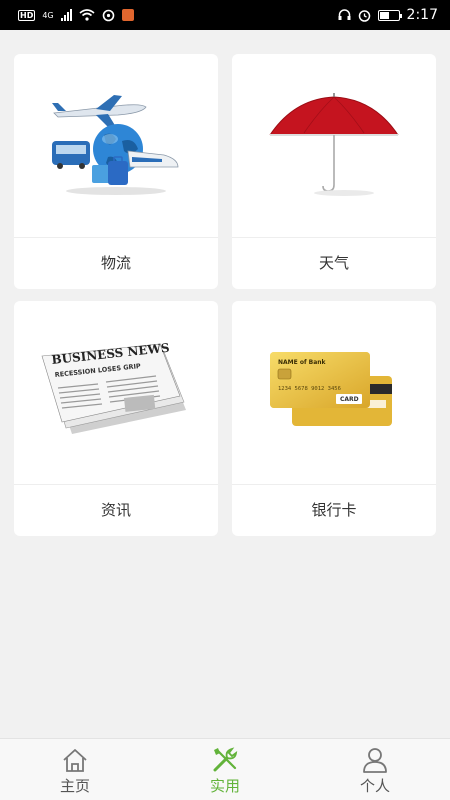 This screenshot has width=450, height=800. What do you see at coordinates (108, 15) in the screenshot?
I see `sync-icon` at bounding box center [108, 15].